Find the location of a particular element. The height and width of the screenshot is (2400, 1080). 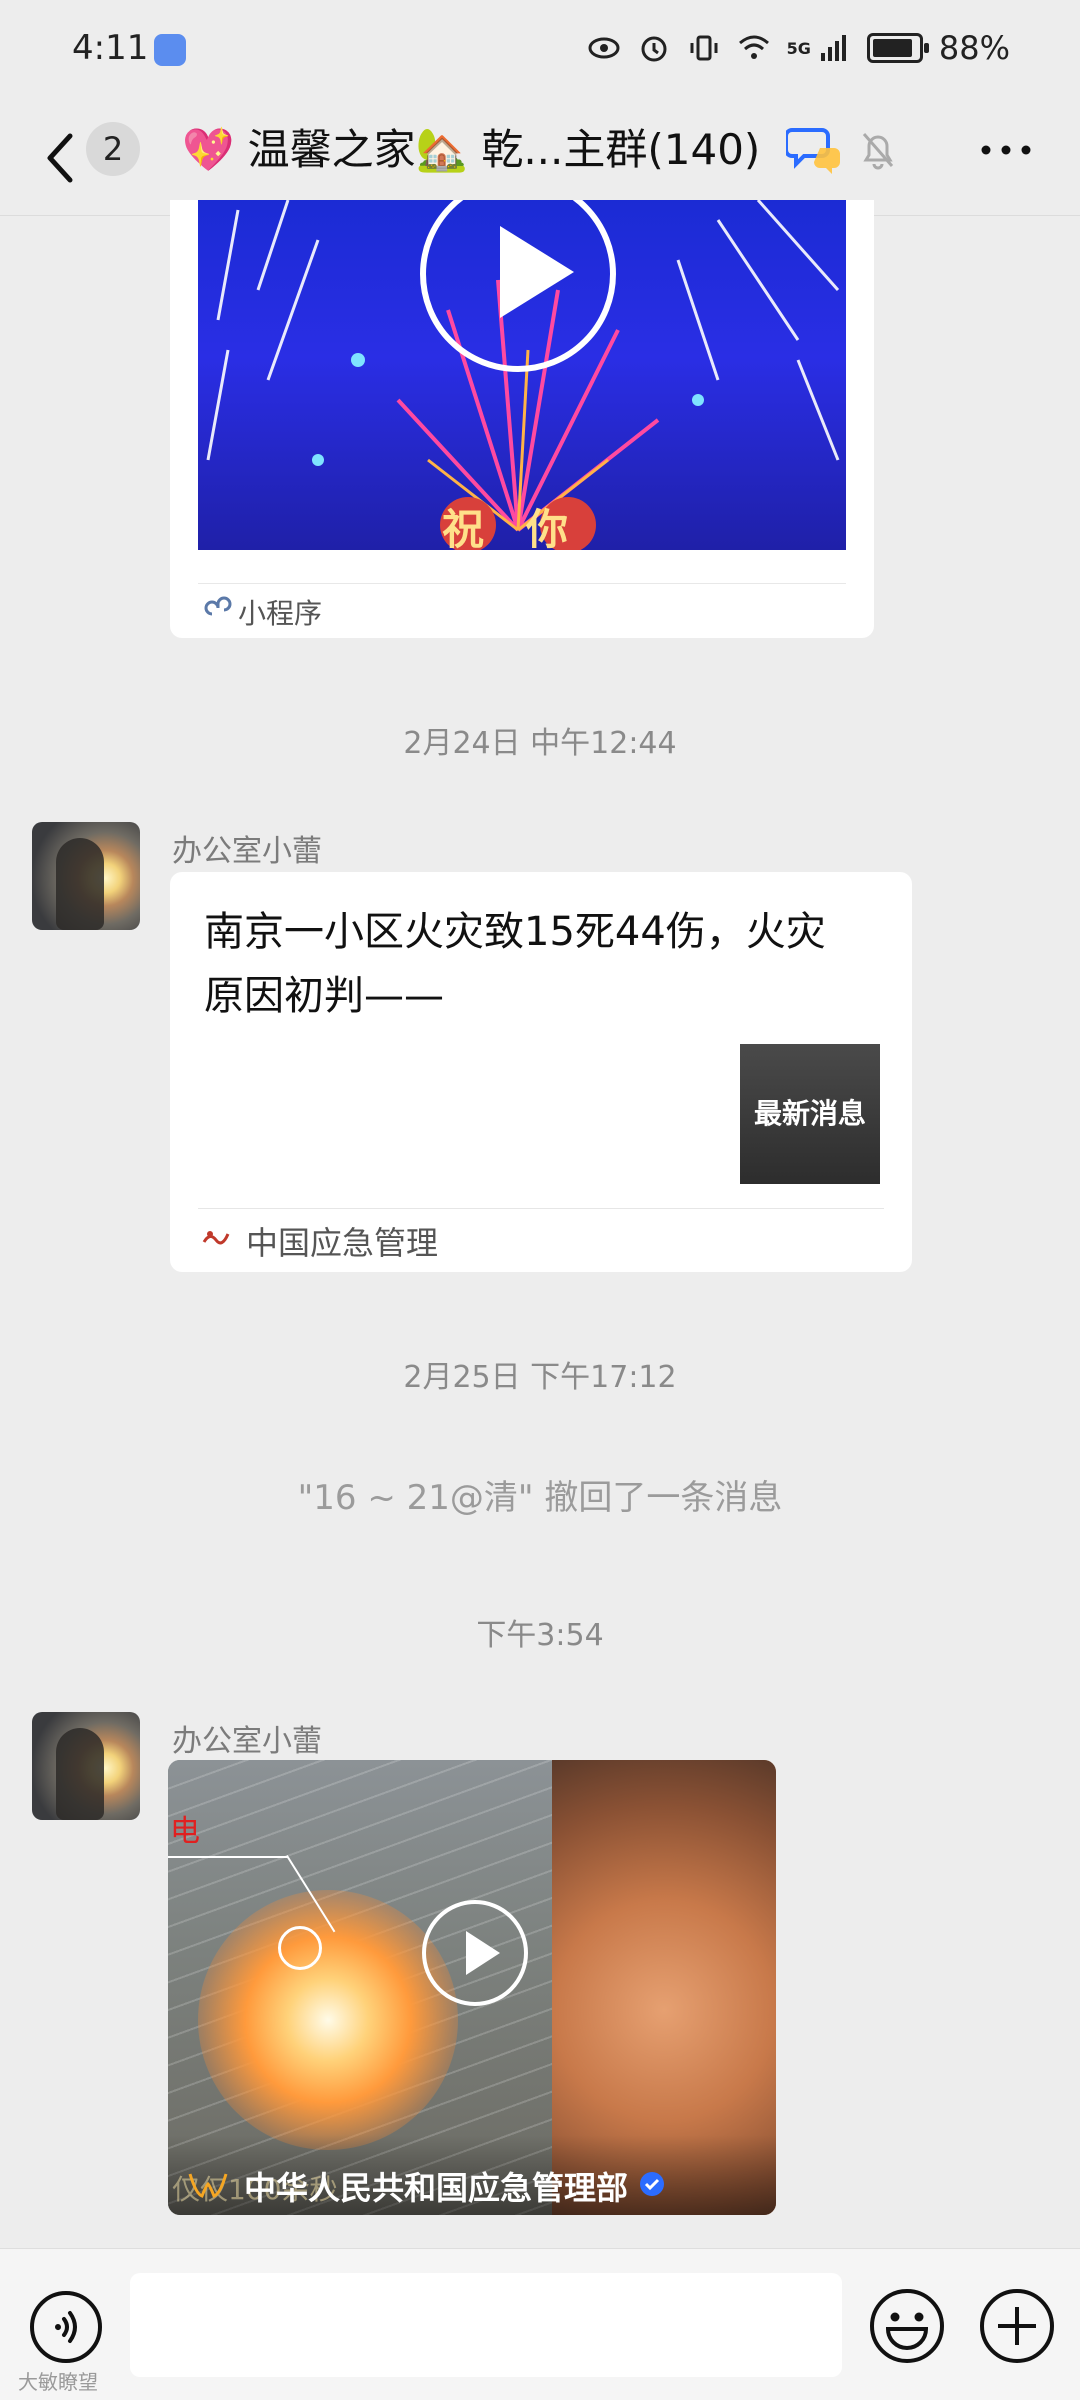

plus-icon is located at coordinates (1017, 2326).